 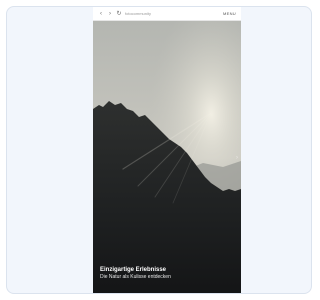 I want to click on chevron-left-icon: ‹, so click(x=101, y=14).